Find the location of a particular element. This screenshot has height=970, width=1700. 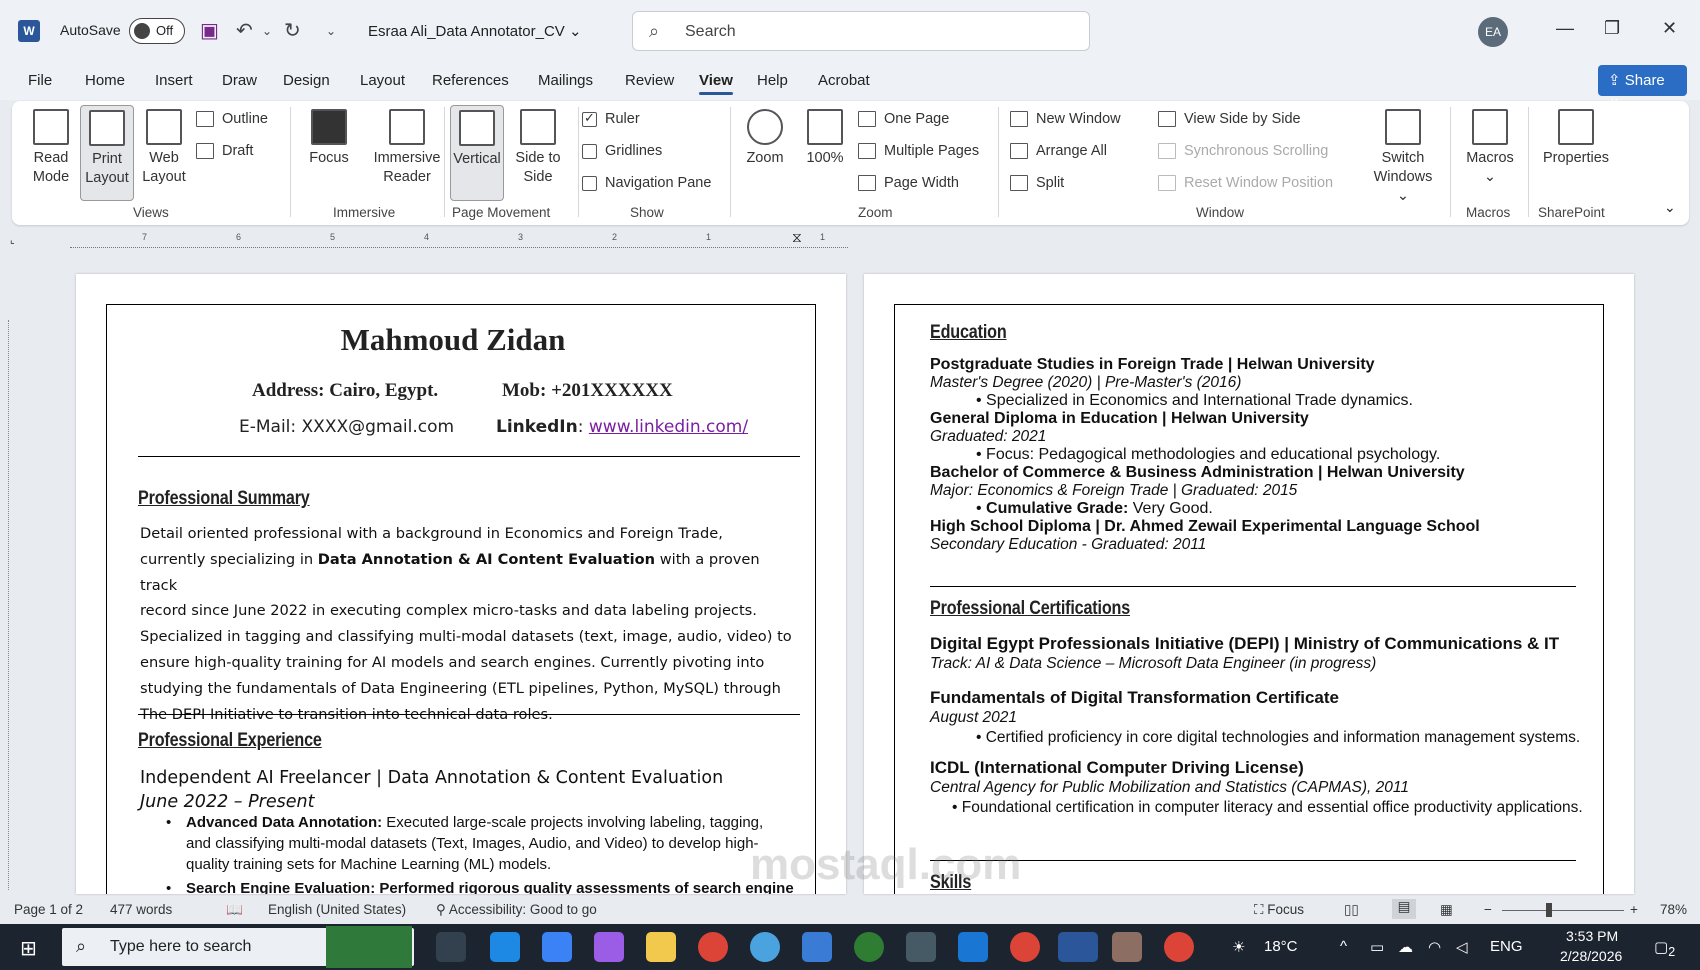

vertical-button: Vertical is located at coordinates (477, 153).